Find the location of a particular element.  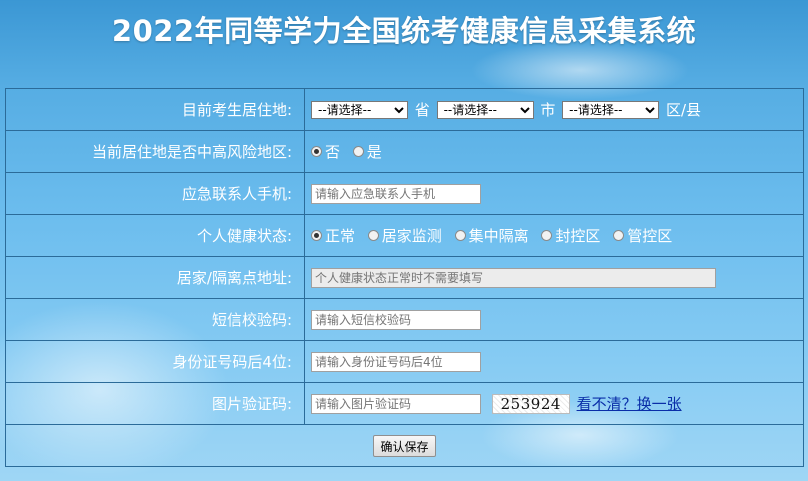

confirm-save-button: 确认保存 is located at coordinates (404, 445).